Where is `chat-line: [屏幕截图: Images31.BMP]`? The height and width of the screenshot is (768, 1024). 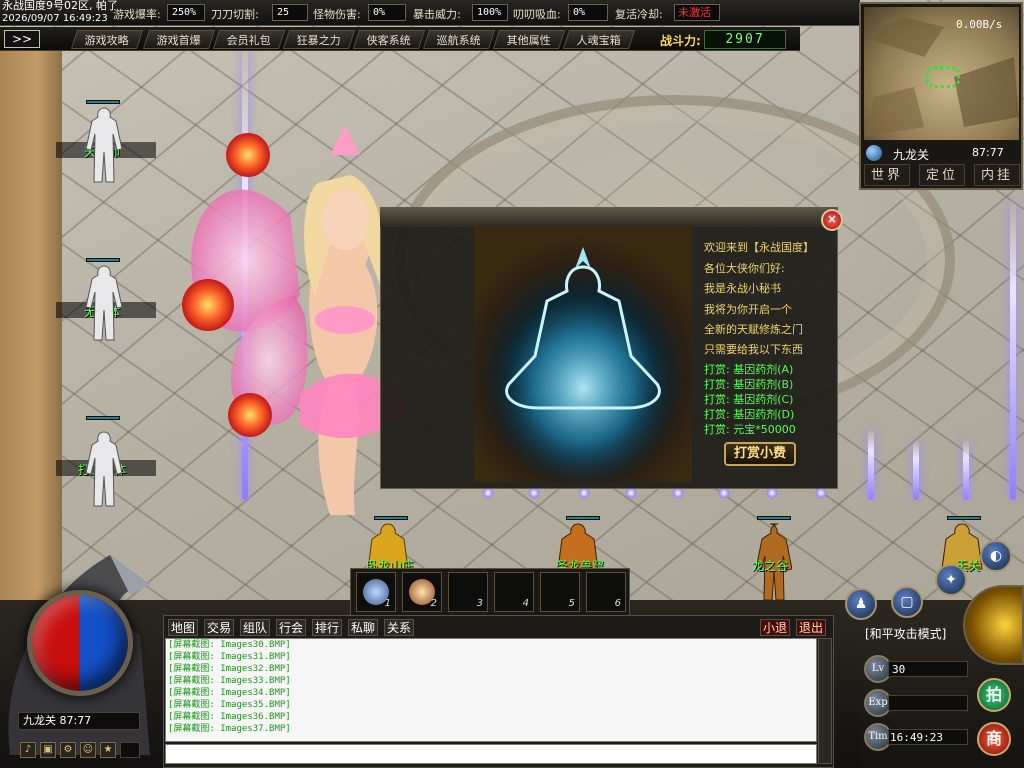 chat-line: [屏幕截图: Images31.BMP] is located at coordinates (229, 657).